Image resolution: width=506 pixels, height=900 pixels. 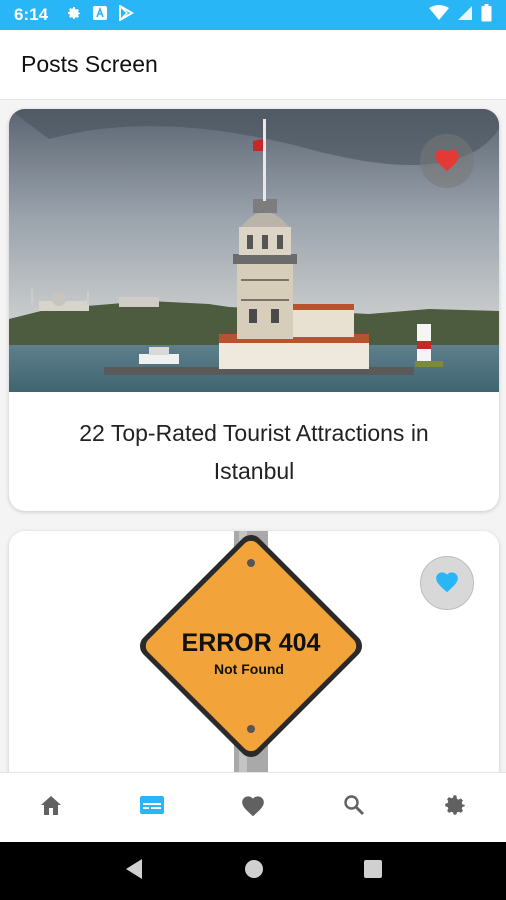 What do you see at coordinates (373, 871) in the screenshot?
I see `recents-icon` at bounding box center [373, 871].